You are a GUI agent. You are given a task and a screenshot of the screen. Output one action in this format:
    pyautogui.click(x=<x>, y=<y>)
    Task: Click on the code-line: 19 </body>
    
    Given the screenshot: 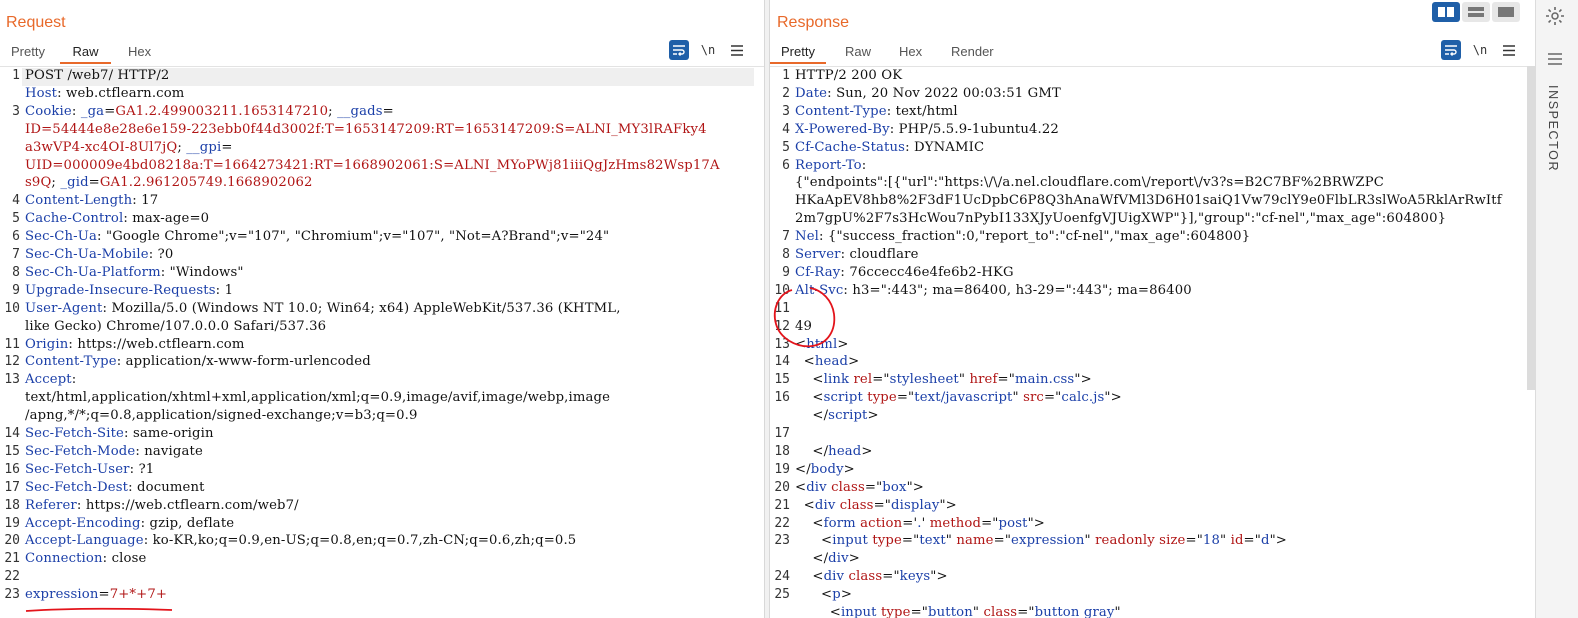 What is the action you would take?
    pyautogui.click(x=1152, y=471)
    